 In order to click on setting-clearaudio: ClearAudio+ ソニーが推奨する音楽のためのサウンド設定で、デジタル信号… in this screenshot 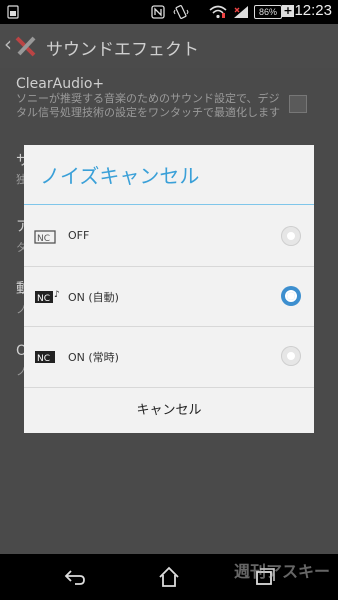, I will do `click(151, 98)`.